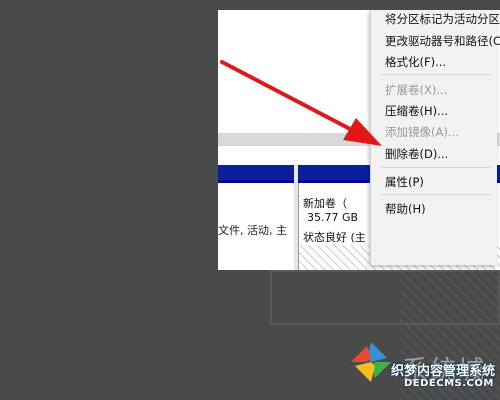  Describe the element at coordinates (256, 174) in the screenshot. I see `volume-header-bar-left` at that location.